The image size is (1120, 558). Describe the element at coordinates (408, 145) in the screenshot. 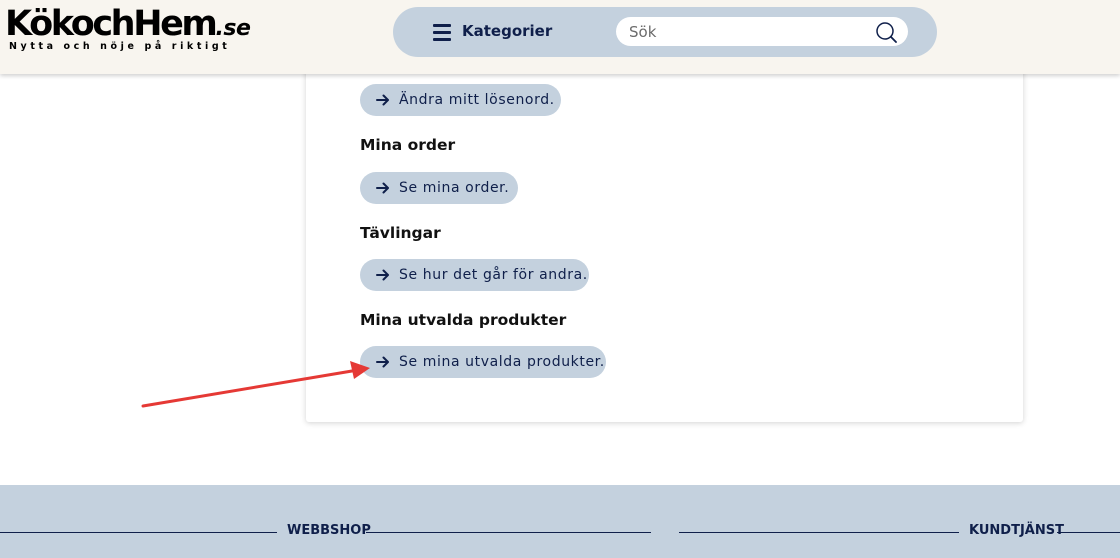

I see `orders-heading: Mina order` at that location.